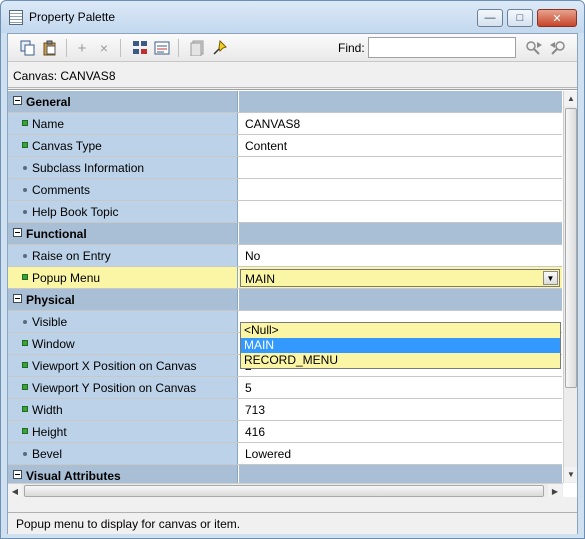 The image size is (585, 539). I want to click on property-name-cell: Name, so click(123, 123).